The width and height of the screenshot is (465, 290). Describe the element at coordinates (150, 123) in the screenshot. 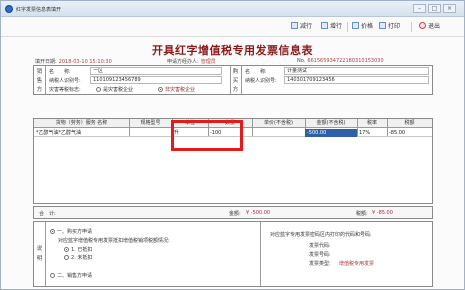

I see `col-header-spec: 规格型号` at that location.